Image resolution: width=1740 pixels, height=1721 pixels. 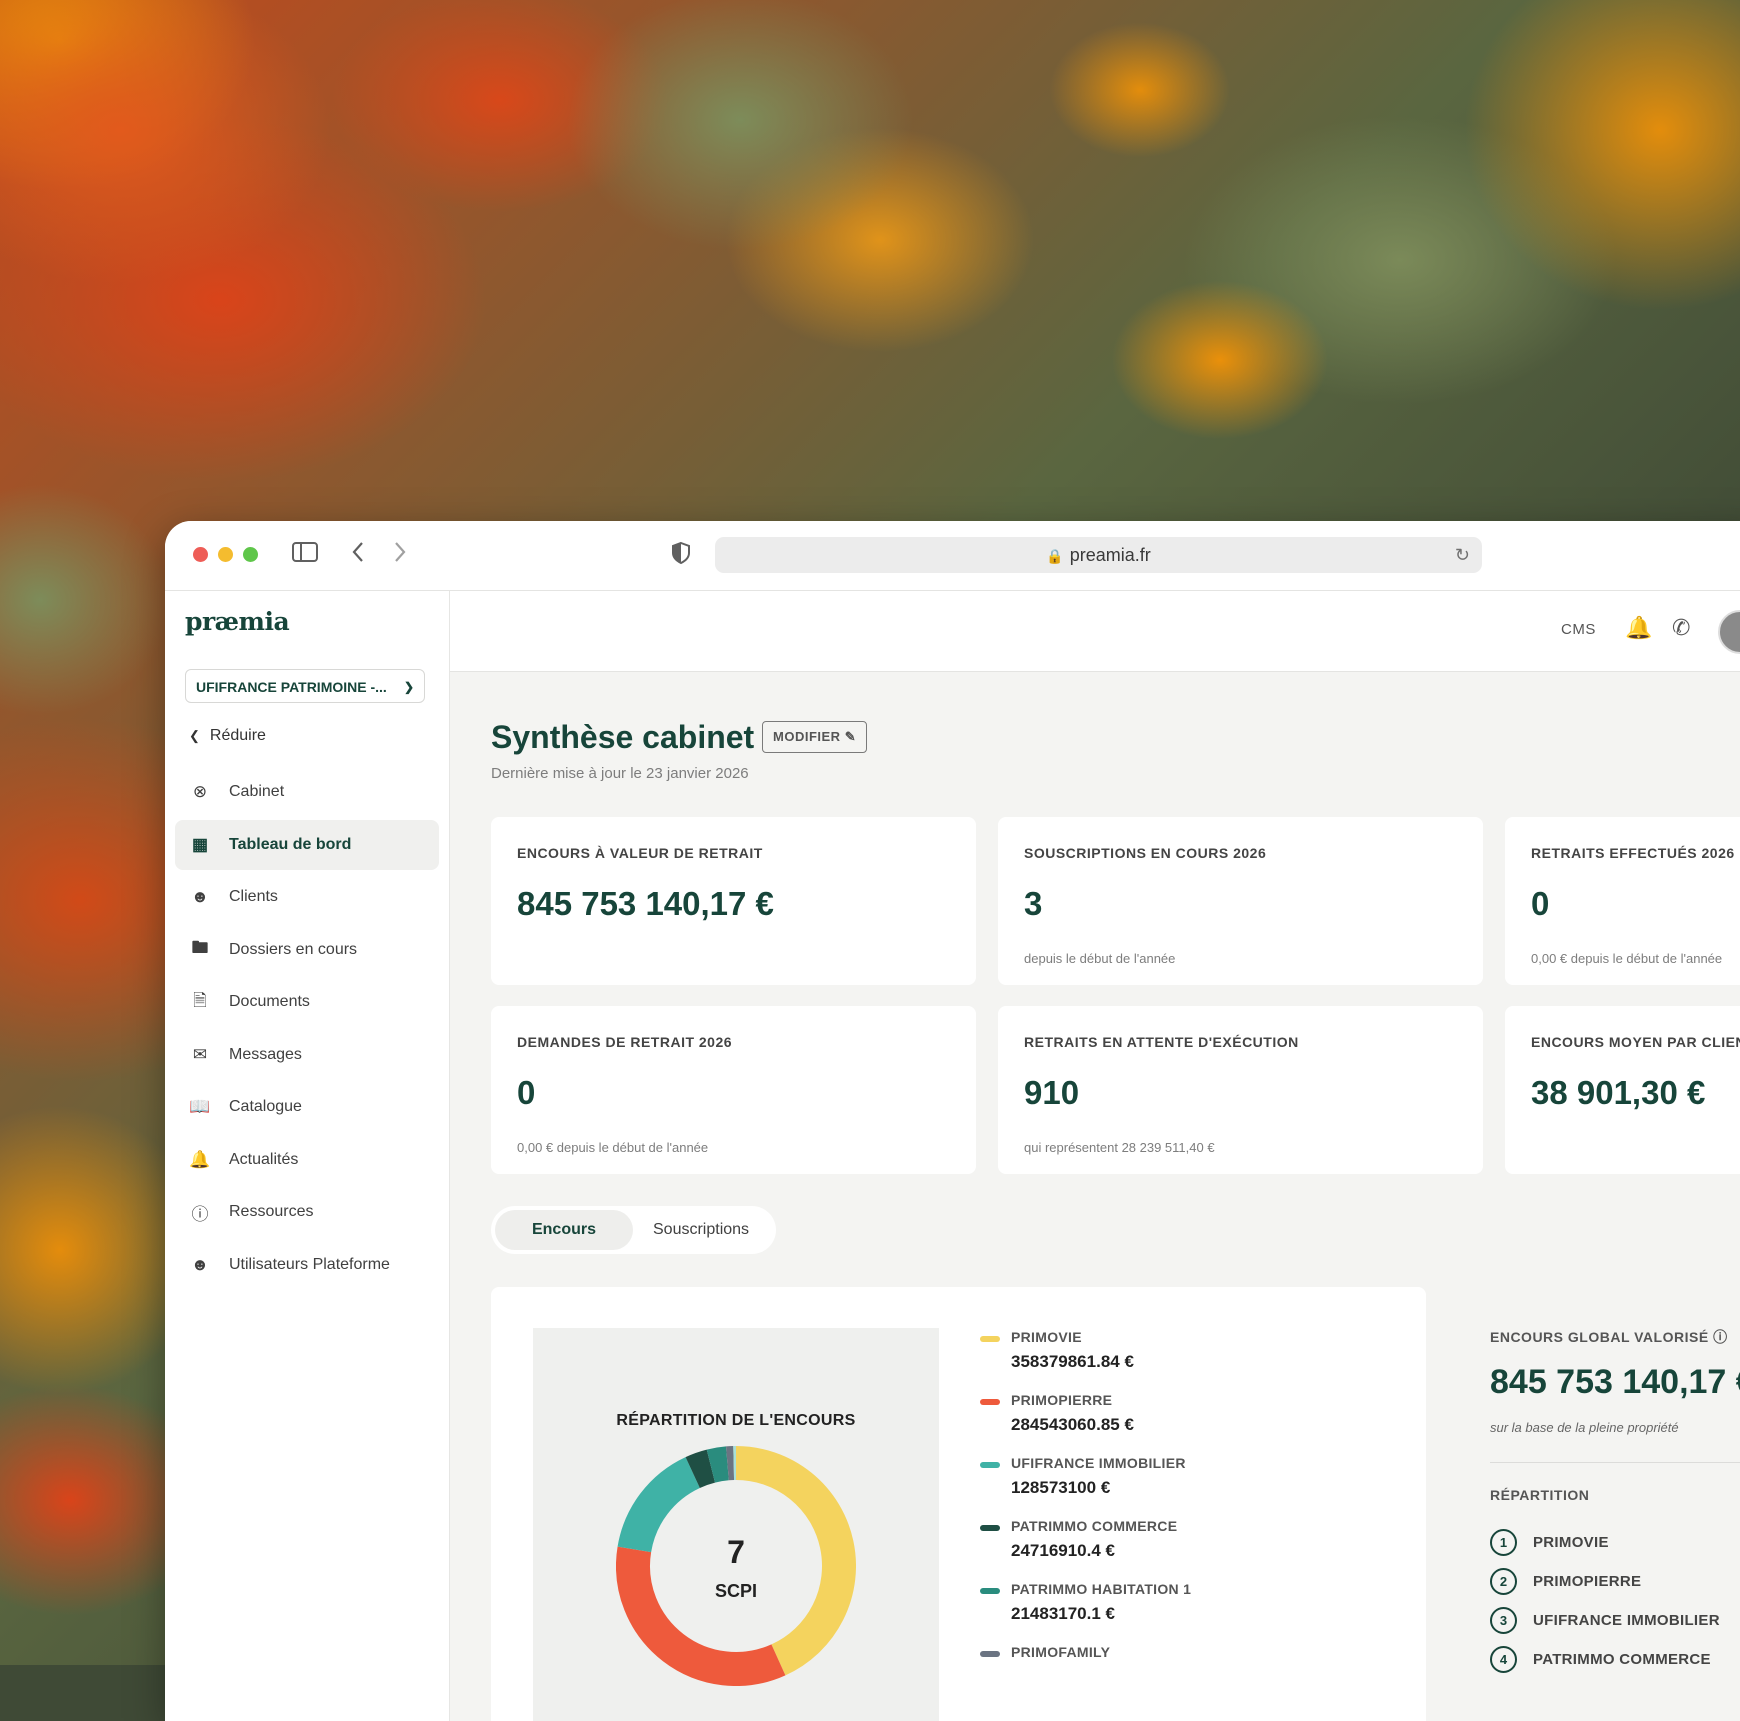 What do you see at coordinates (265, 1055) in the screenshot?
I see `sidebar-item-label: Messages` at bounding box center [265, 1055].